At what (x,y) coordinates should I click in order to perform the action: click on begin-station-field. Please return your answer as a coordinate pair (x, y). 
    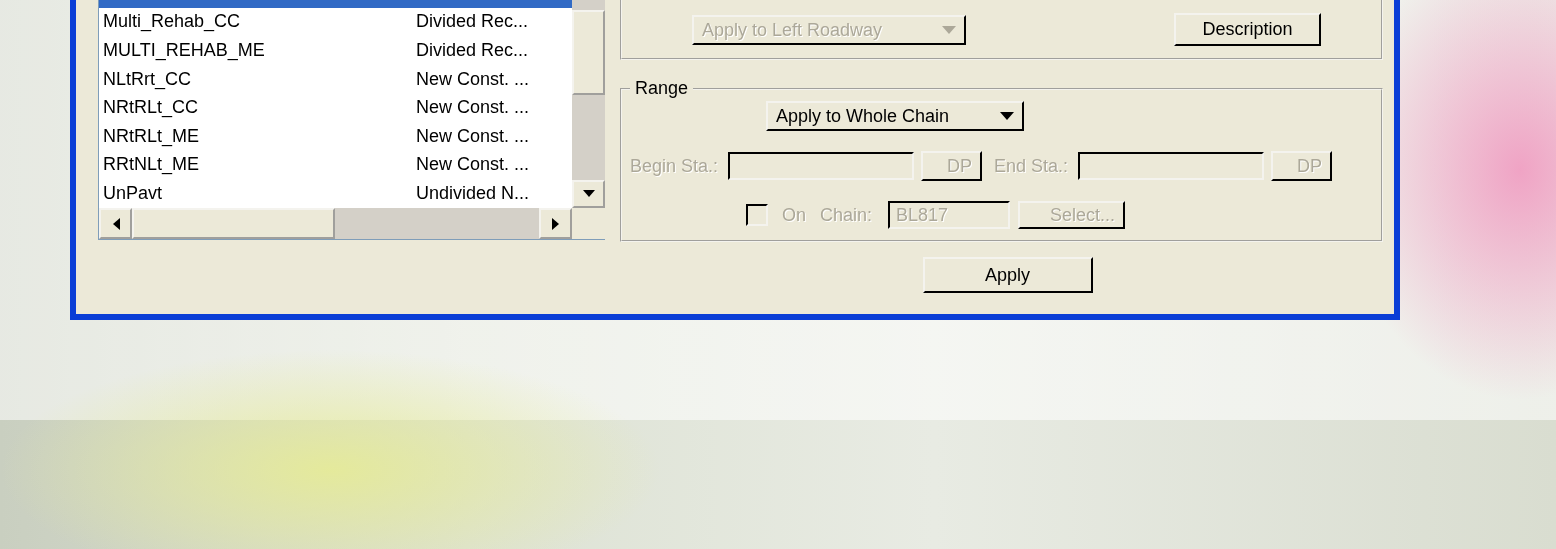
    Looking at the image, I should click on (821, 166).